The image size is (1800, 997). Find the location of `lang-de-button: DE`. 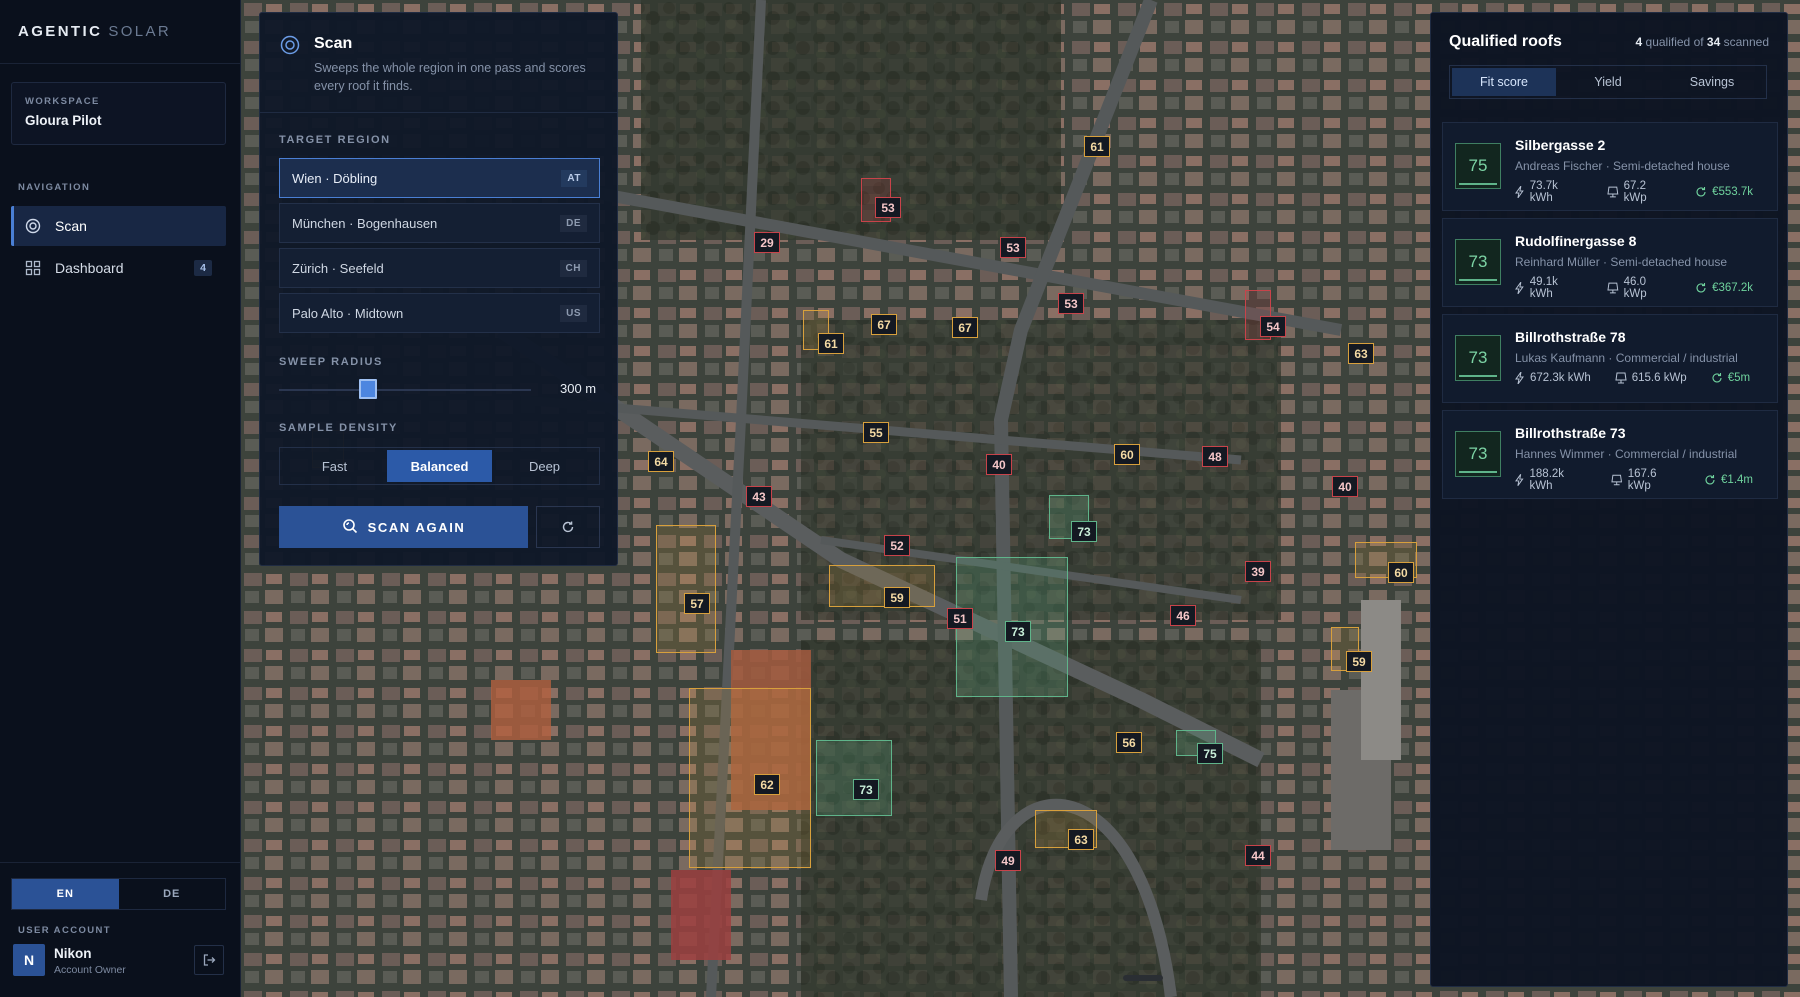

lang-de-button: DE is located at coordinates (172, 894).